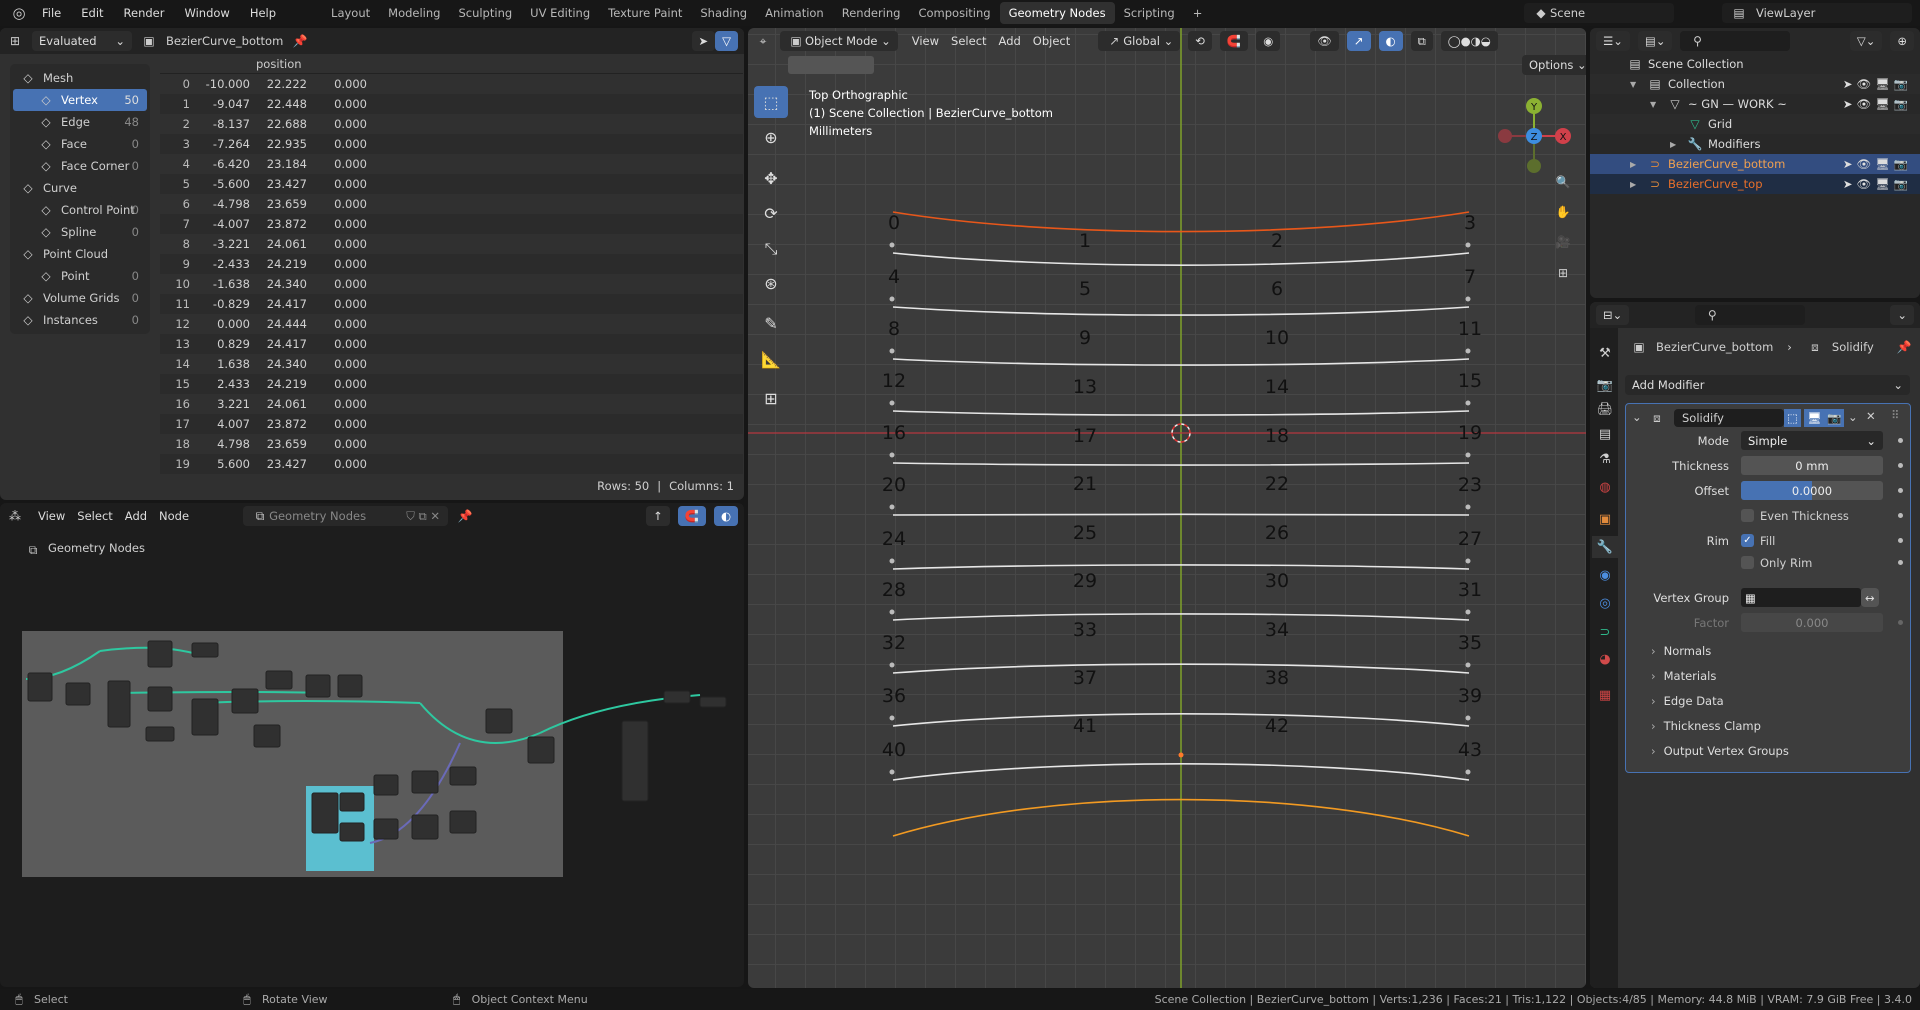 This screenshot has width=1920, height=1010. Describe the element at coordinates (1605, 434) in the screenshot. I see `view-layer-tab-icon: ▤` at that location.